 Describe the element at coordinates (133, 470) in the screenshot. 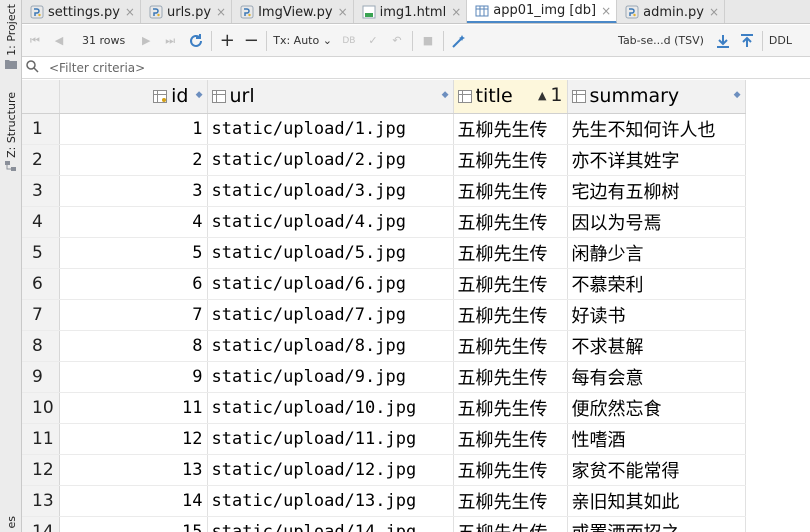

I see `id-cell: 13` at that location.